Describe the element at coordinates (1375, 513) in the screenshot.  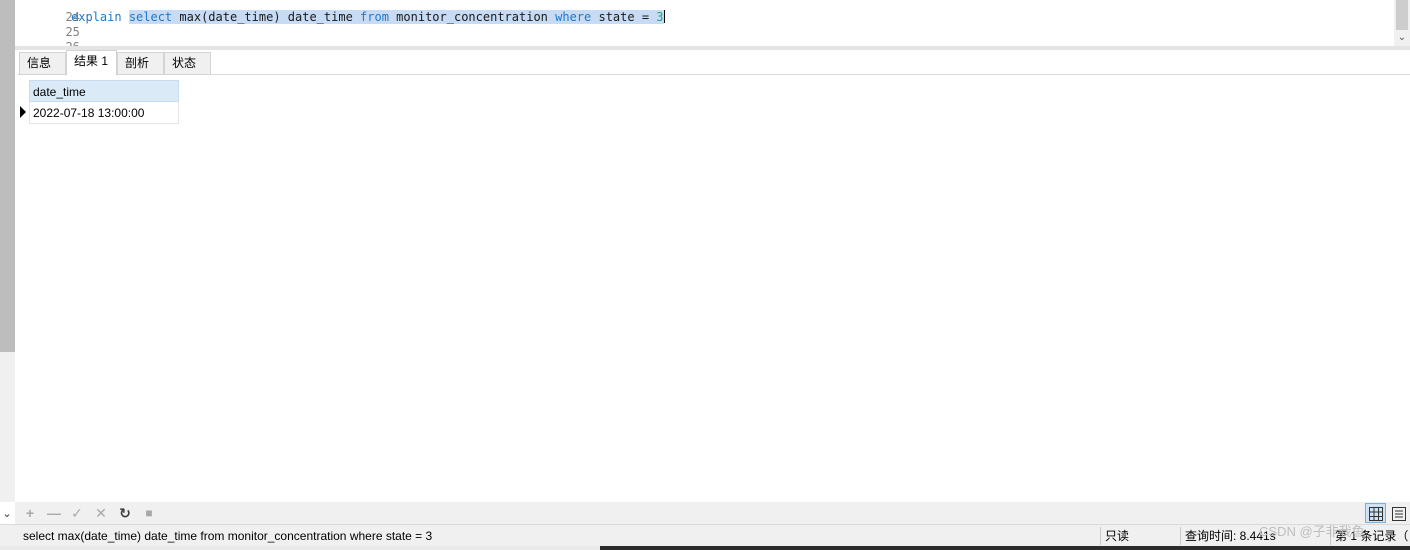
I see `grid-view-icon` at that location.